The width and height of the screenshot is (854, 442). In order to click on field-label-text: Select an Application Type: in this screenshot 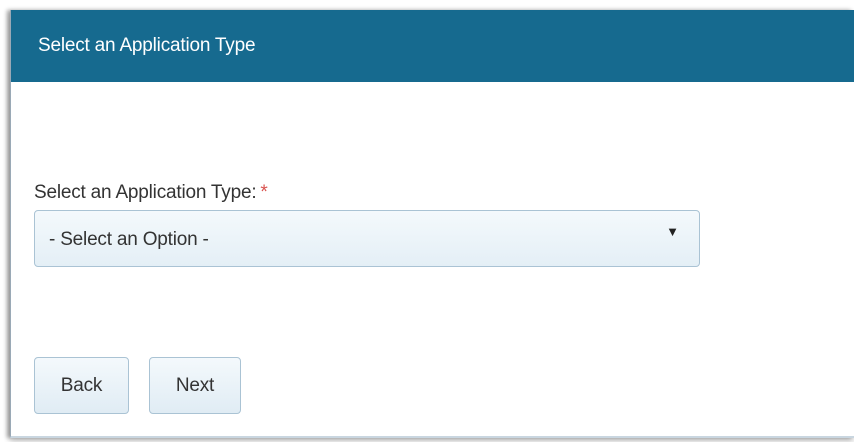, I will do `click(145, 192)`.